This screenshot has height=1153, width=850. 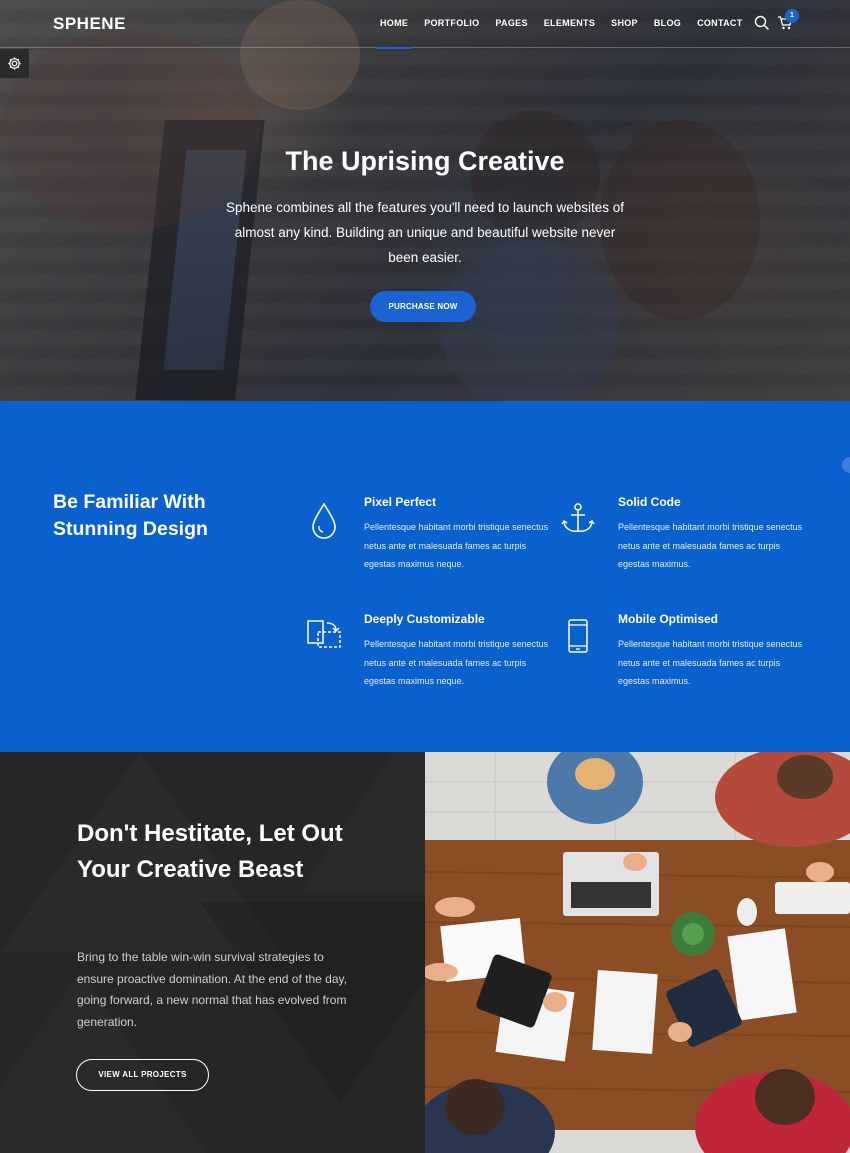 I want to click on anchor-icon, so click(x=579, y=521).